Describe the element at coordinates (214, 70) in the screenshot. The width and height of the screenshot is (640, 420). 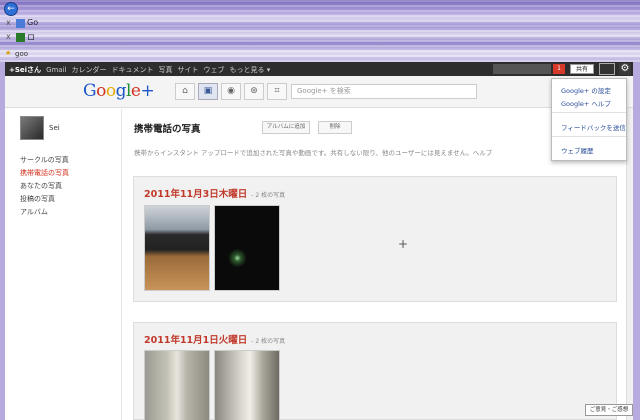
I see `gbar-item-web: ウェブ` at that location.